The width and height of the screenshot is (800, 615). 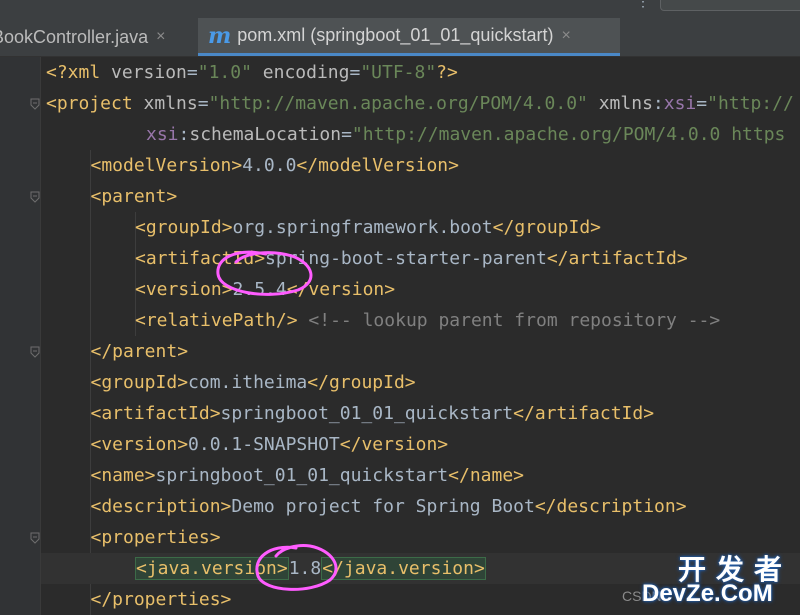 What do you see at coordinates (707, 593) in the screenshot?
I see `watermark-en: DevZe.CoM` at bounding box center [707, 593].